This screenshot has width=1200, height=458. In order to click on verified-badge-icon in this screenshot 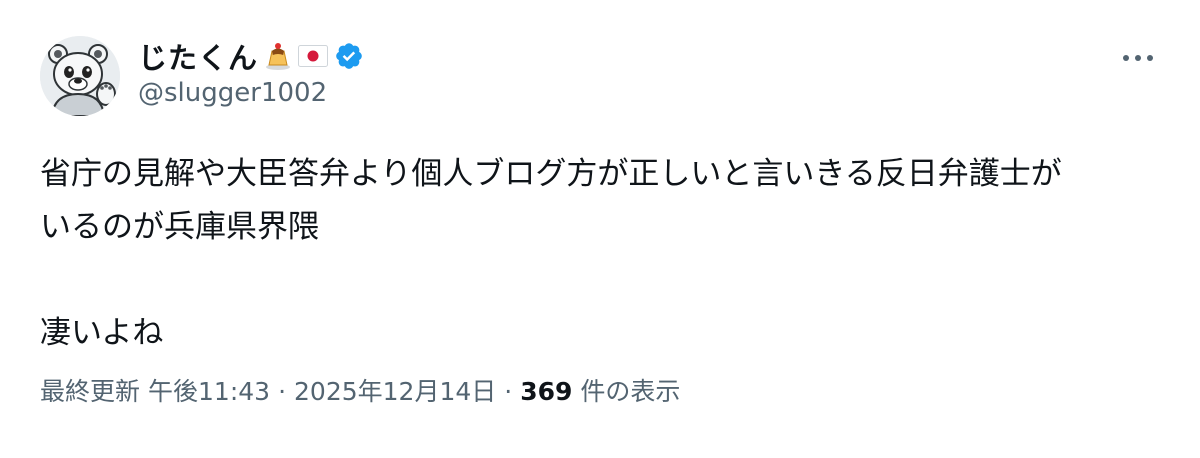, I will do `click(349, 56)`.